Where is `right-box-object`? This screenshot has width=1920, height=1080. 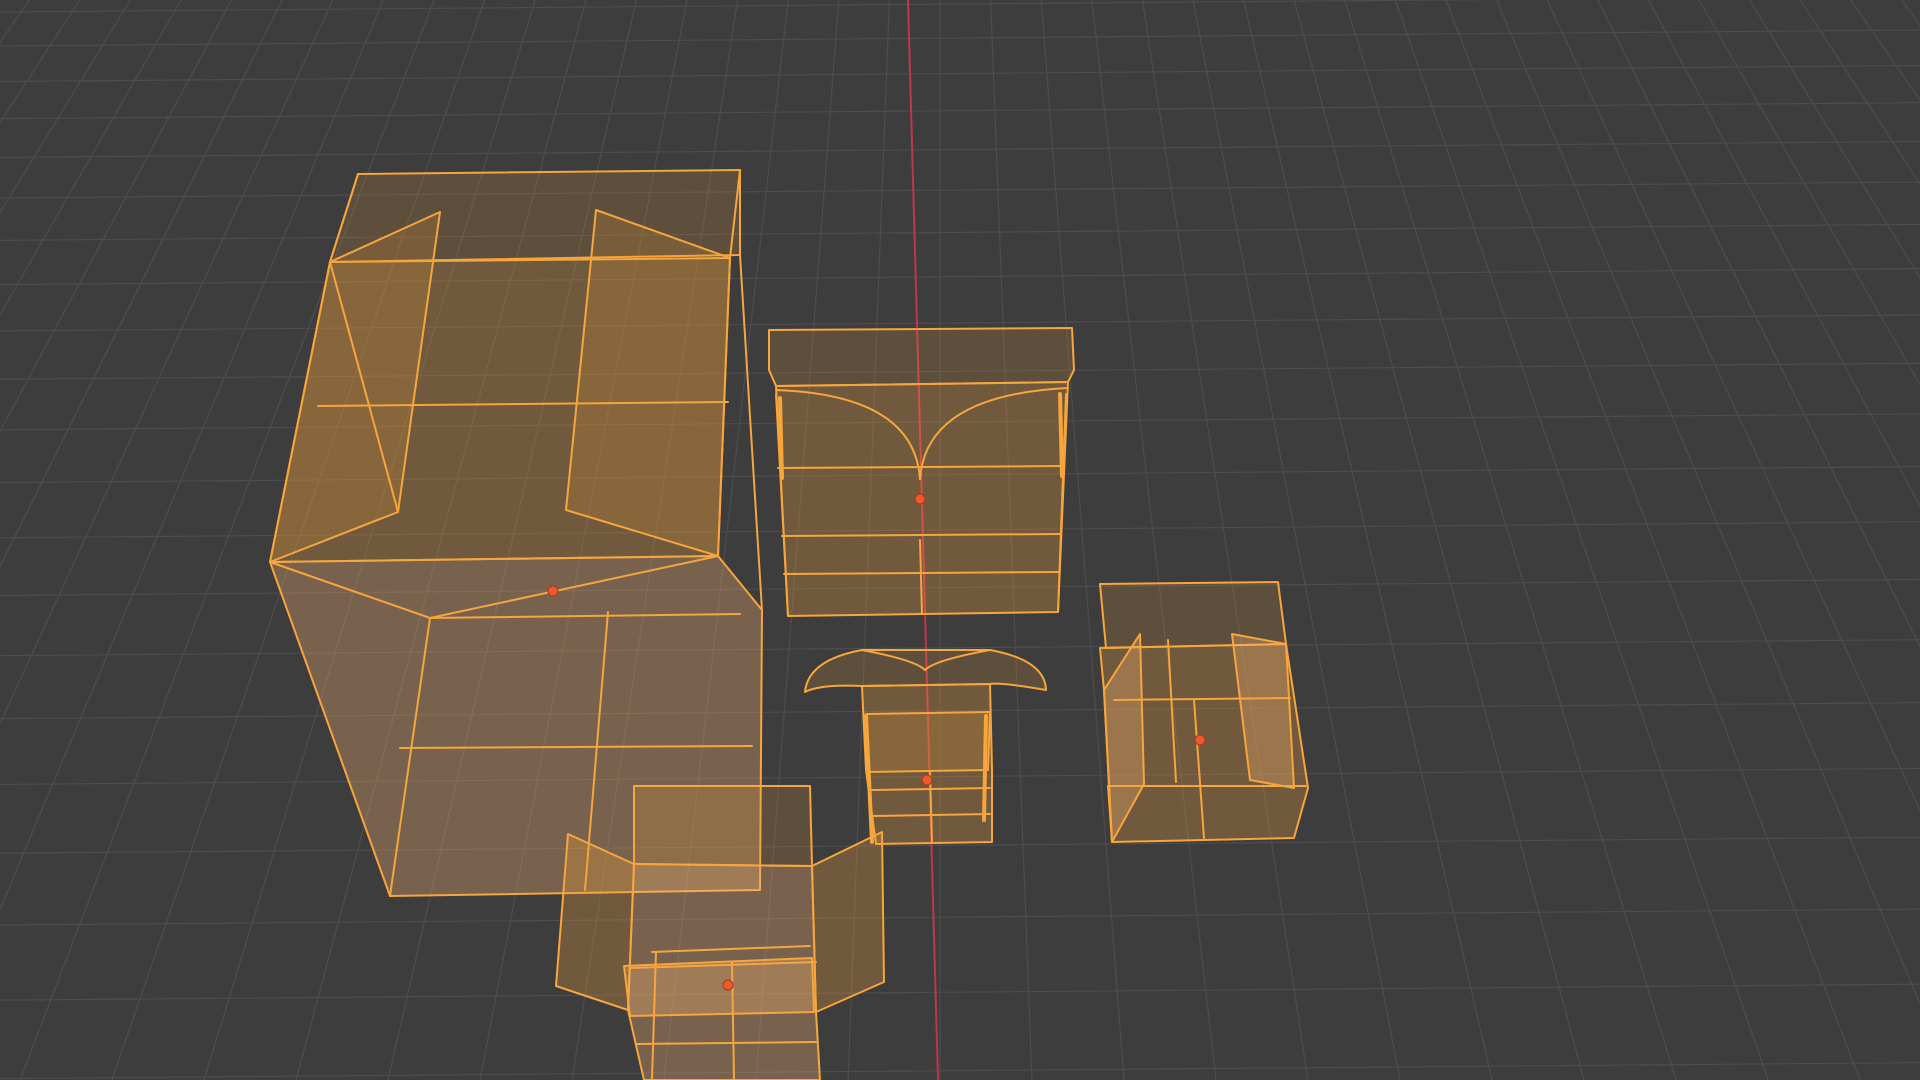 right-box-object is located at coordinates (1204, 712).